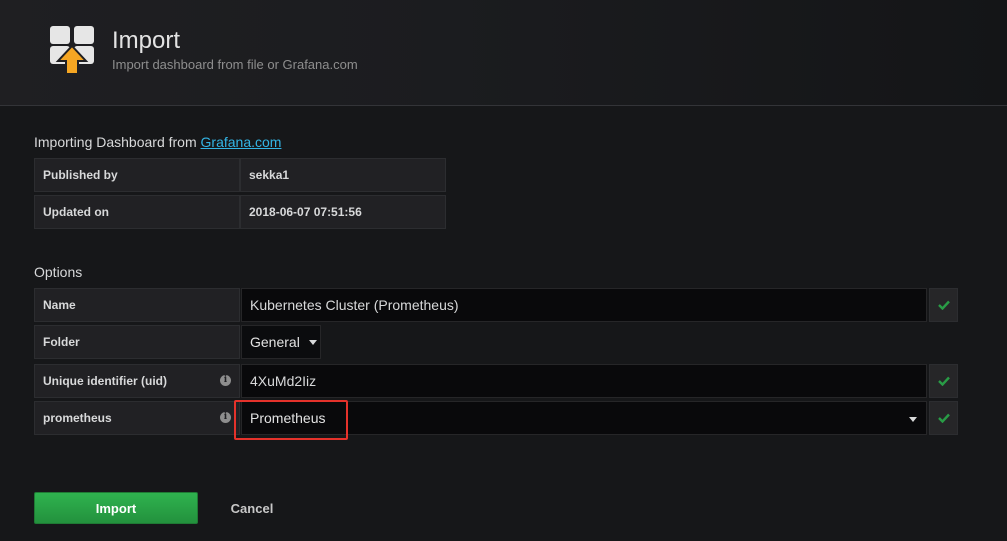 The image size is (1007, 541). I want to click on options-heading: Options, so click(58, 272).